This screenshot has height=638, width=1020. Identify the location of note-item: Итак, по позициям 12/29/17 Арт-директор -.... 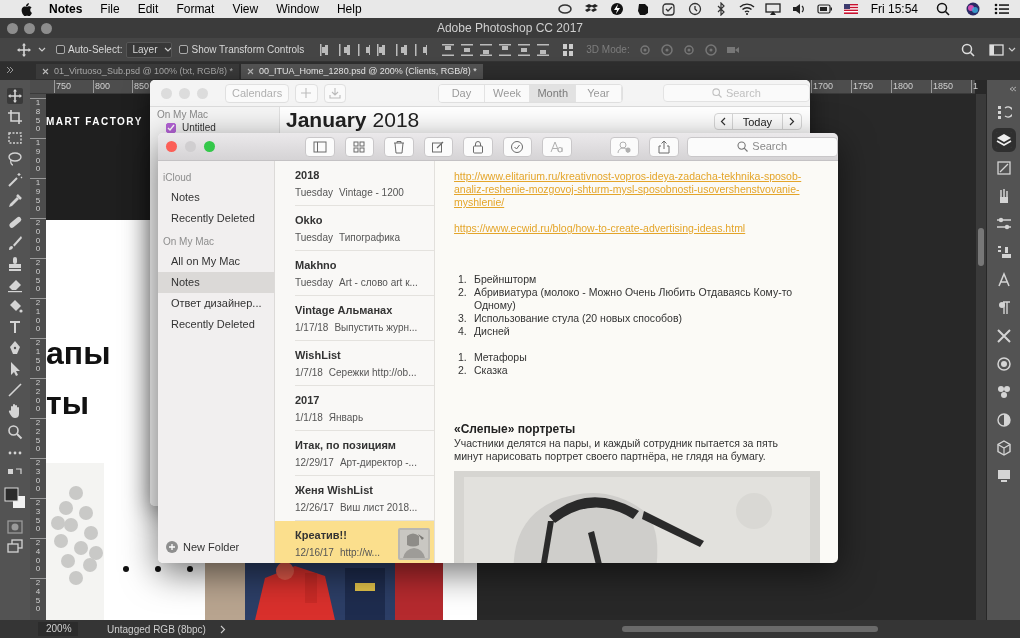
(354, 453).